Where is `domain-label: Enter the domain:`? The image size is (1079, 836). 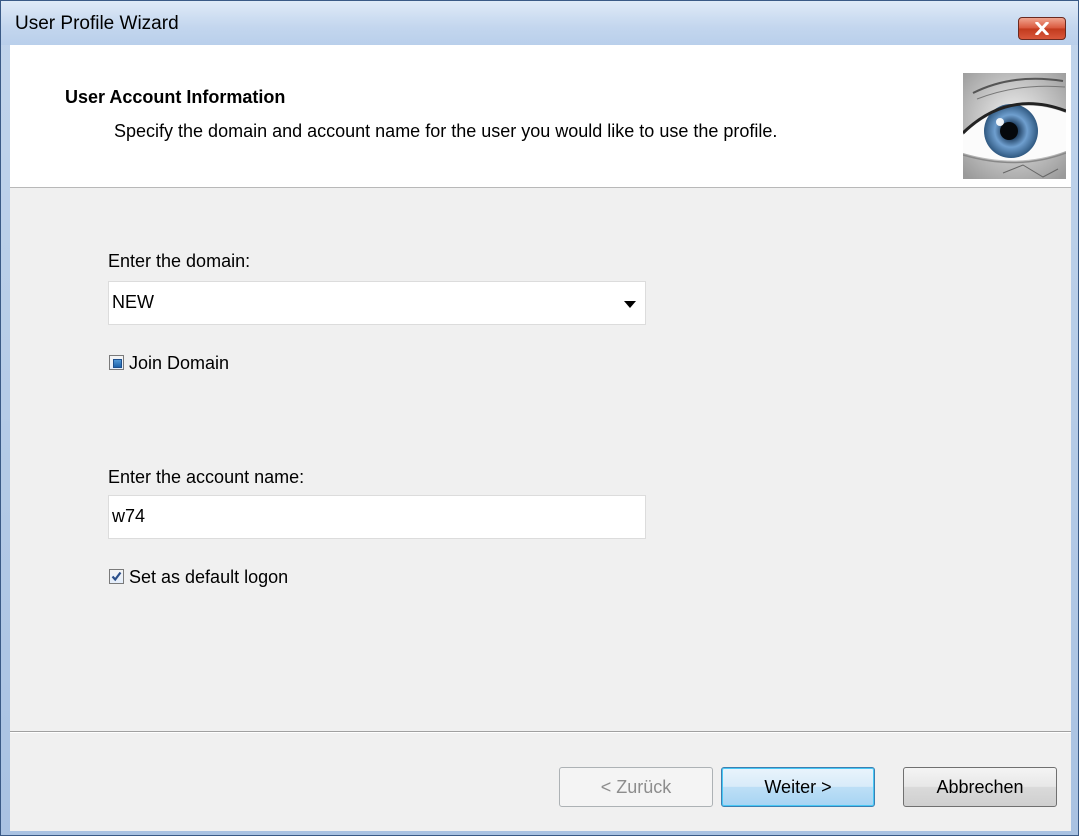
domain-label: Enter the domain: is located at coordinates (179, 261).